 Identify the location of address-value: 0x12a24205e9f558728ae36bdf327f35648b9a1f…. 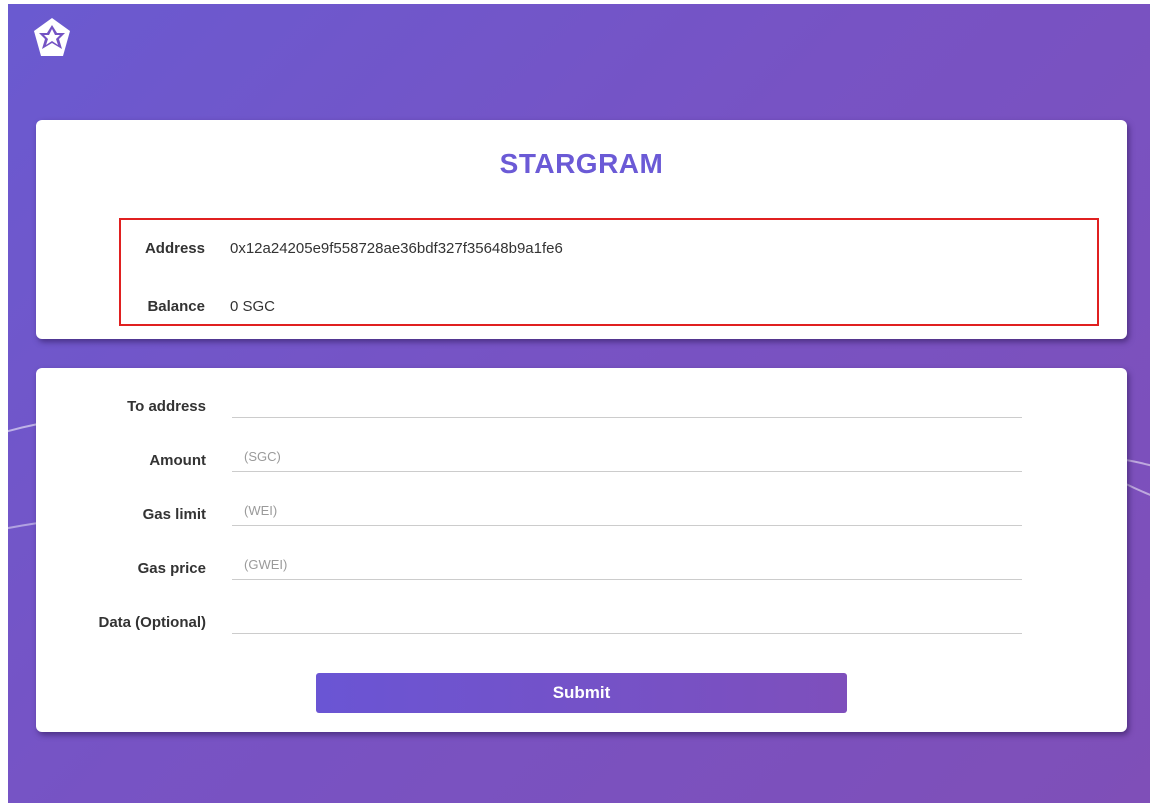
(396, 248).